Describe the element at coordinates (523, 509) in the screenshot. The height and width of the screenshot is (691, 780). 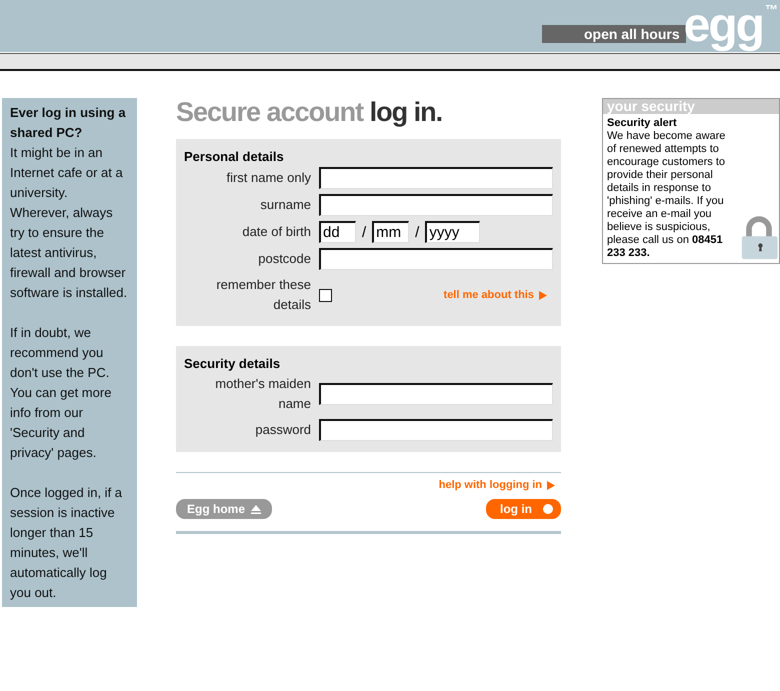
I see `login-button: log in` at that location.